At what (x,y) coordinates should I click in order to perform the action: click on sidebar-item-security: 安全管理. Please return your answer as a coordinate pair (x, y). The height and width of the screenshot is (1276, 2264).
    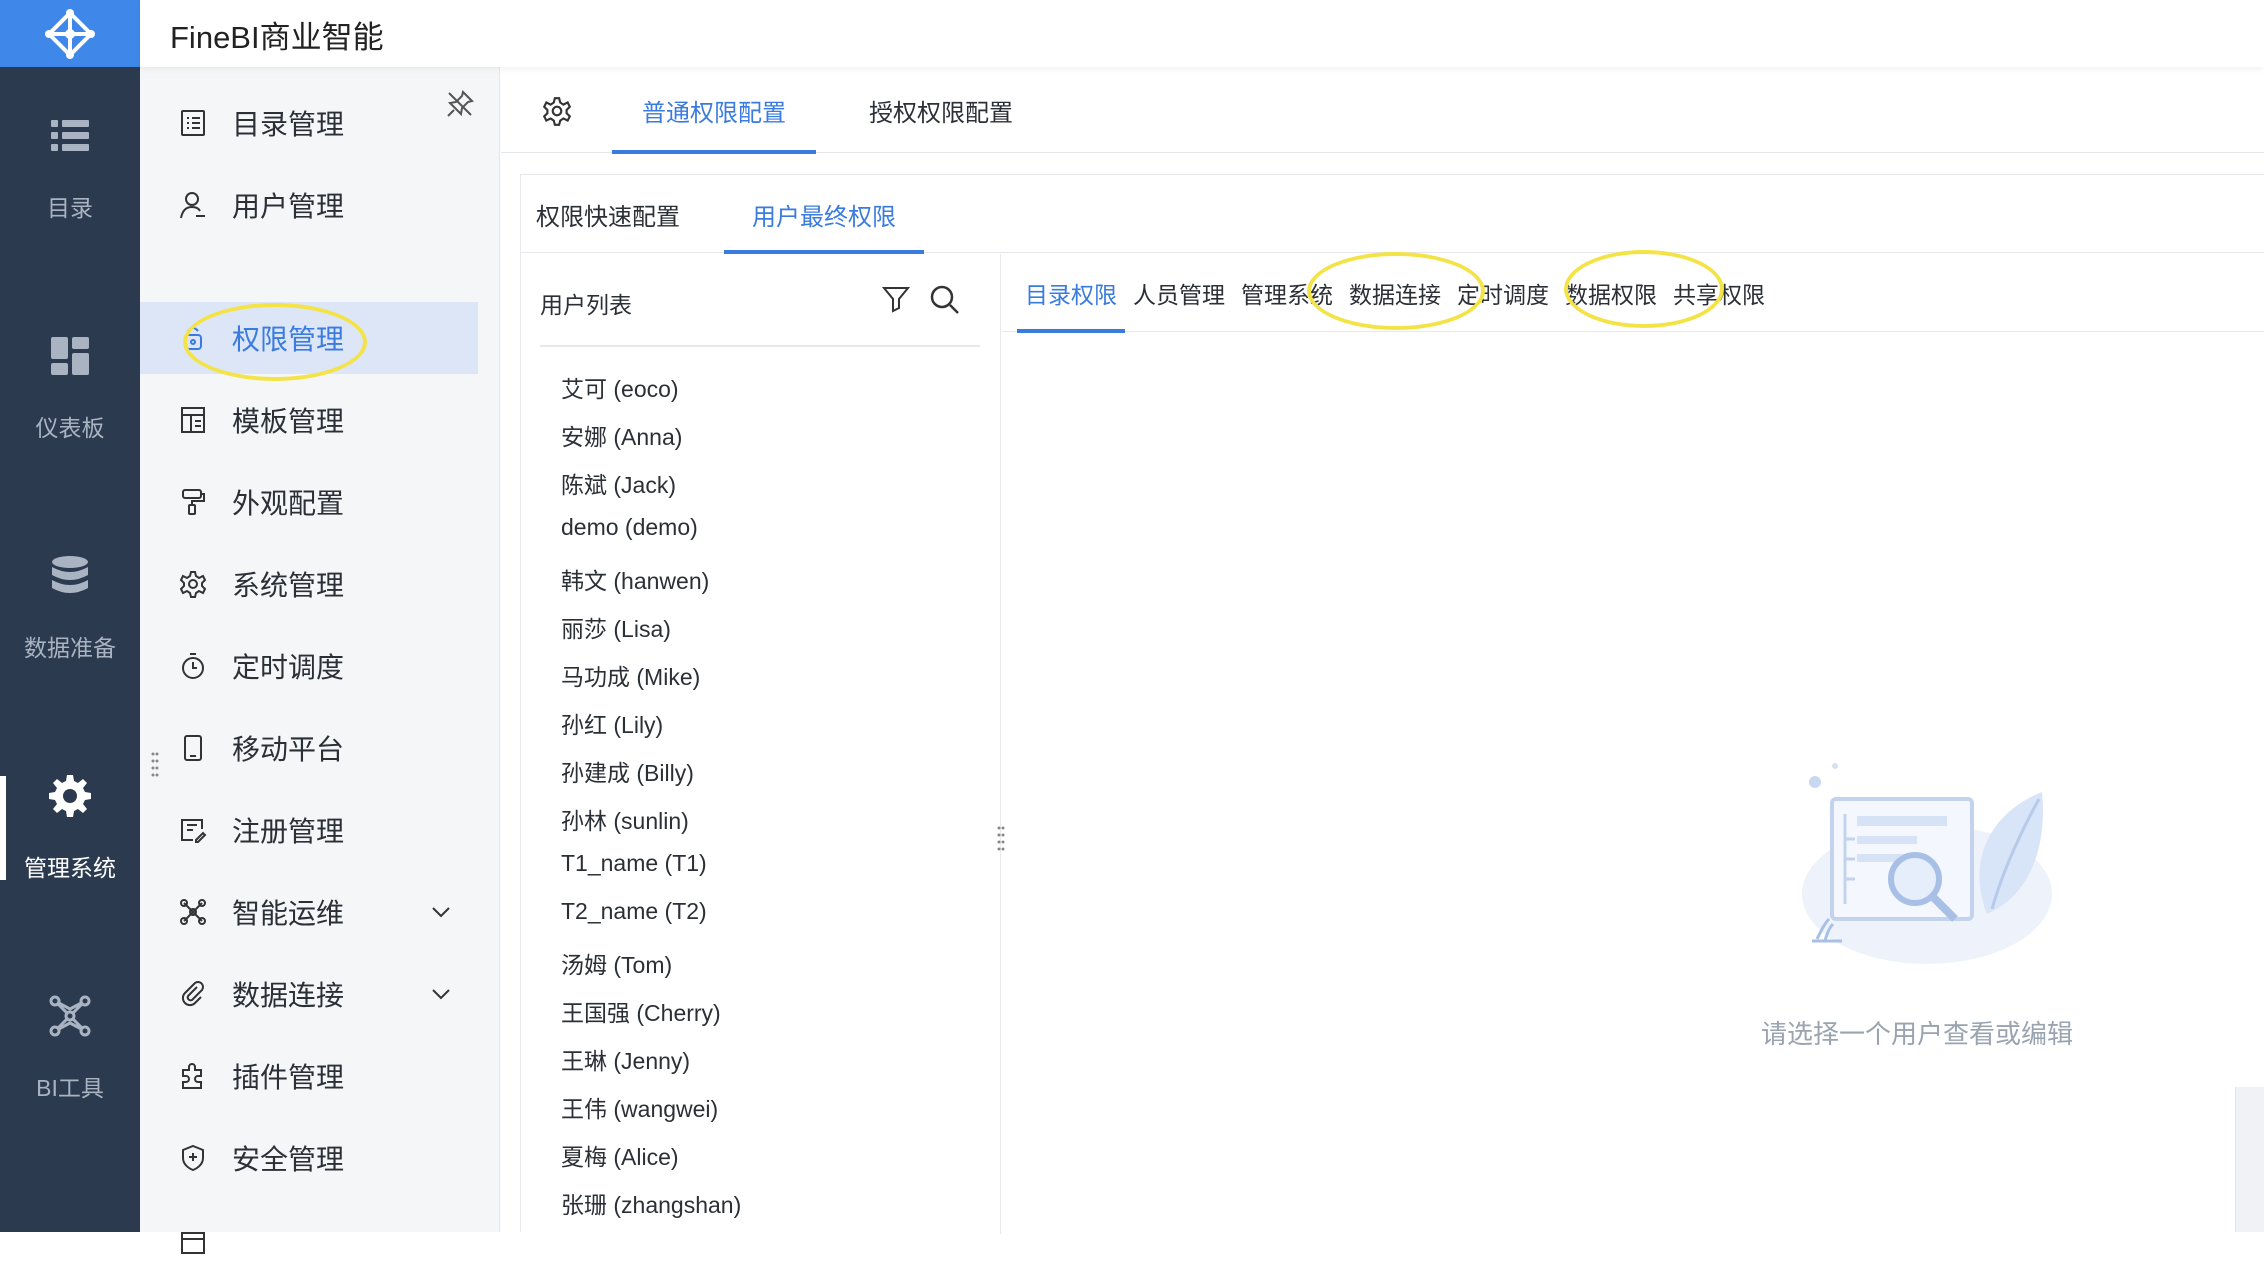
    Looking at the image, I should click on (309, 1158).